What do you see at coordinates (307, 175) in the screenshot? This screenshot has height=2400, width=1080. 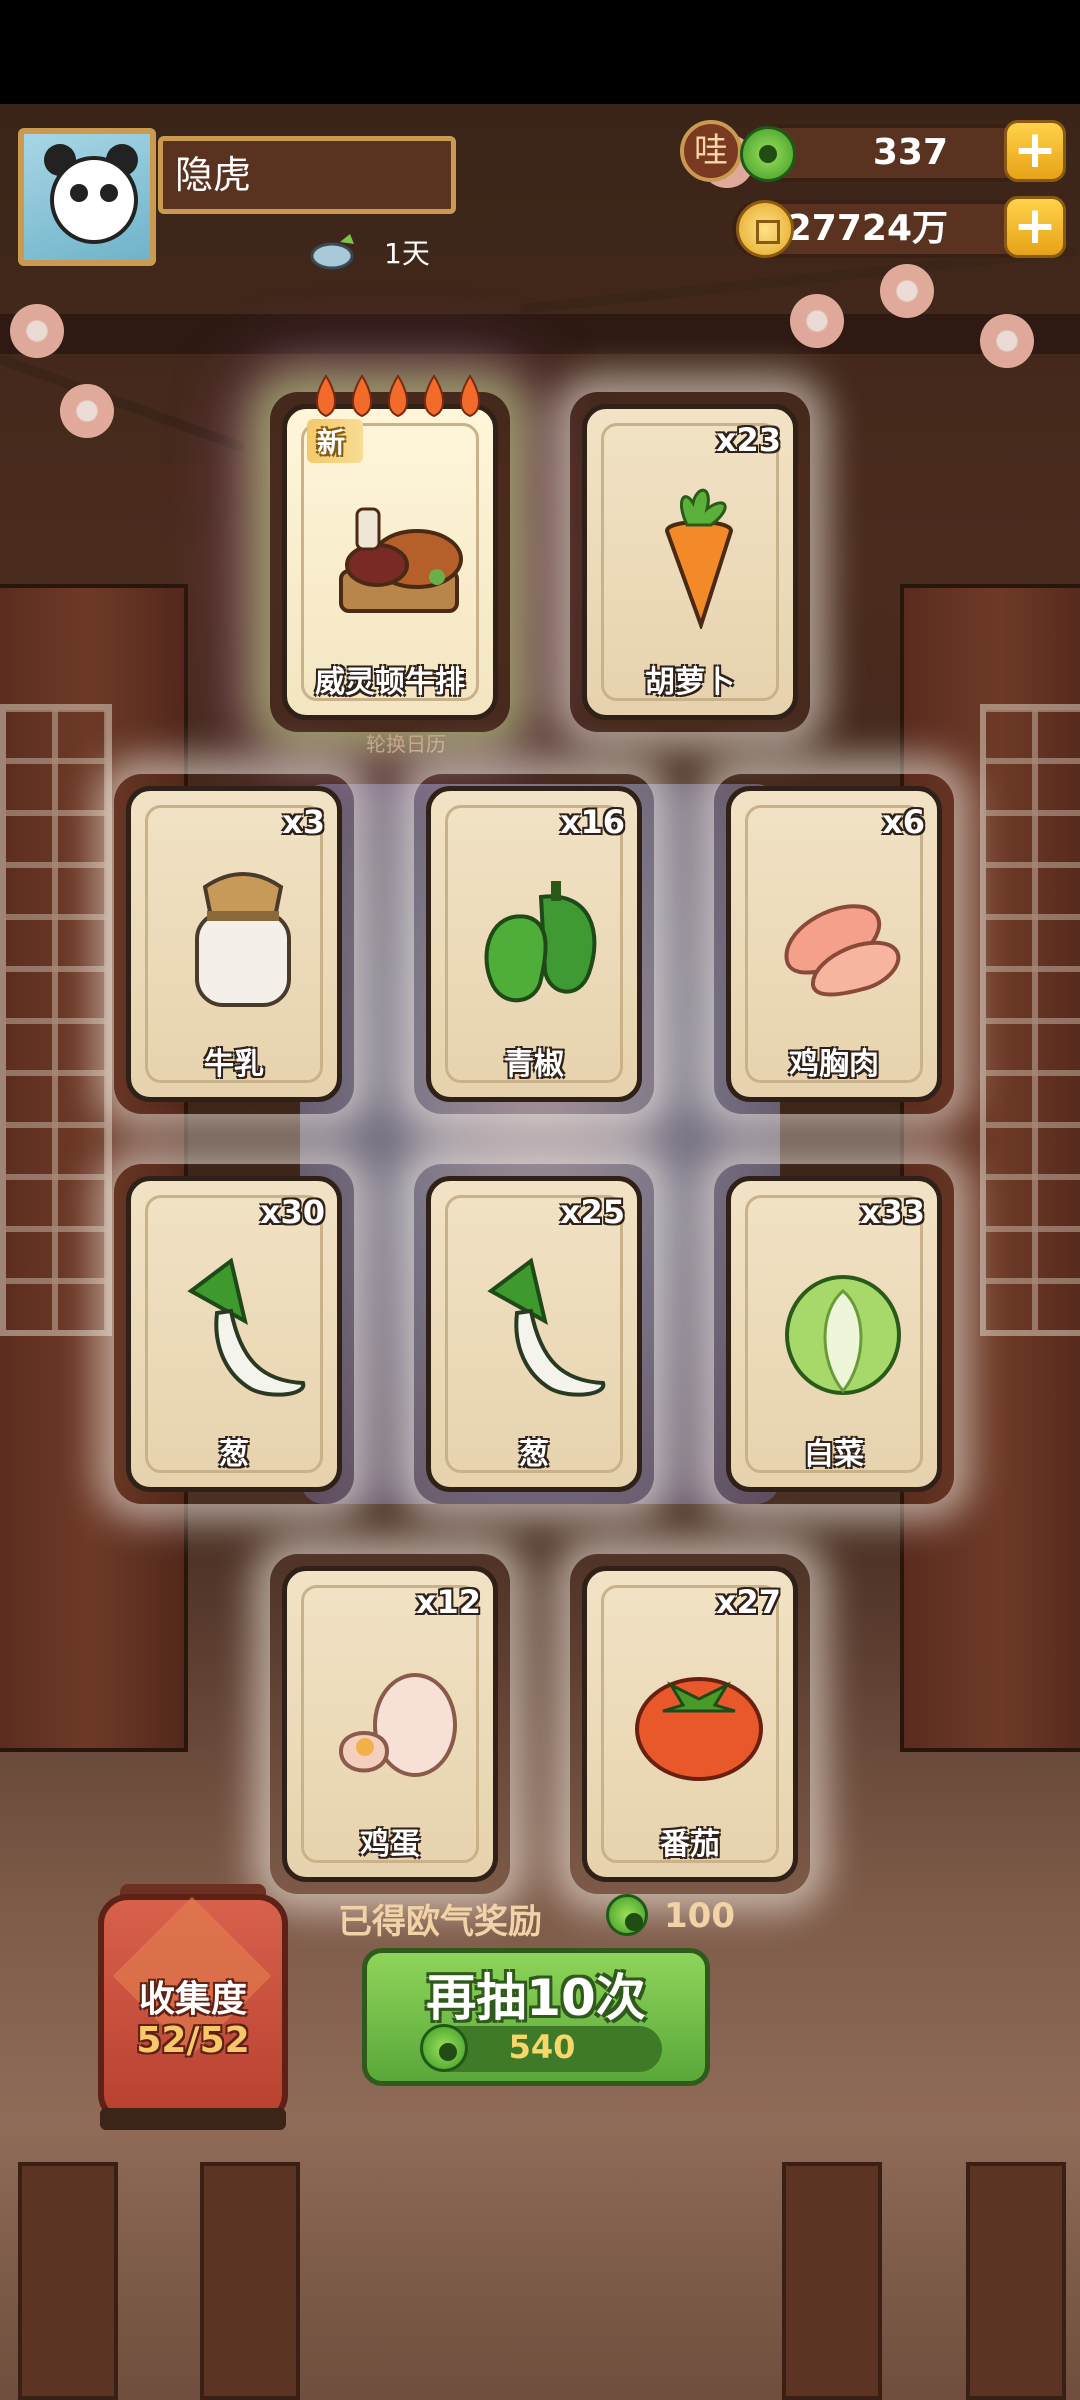 I see `player-name: 隐虎` at bounding box center [307, 175].